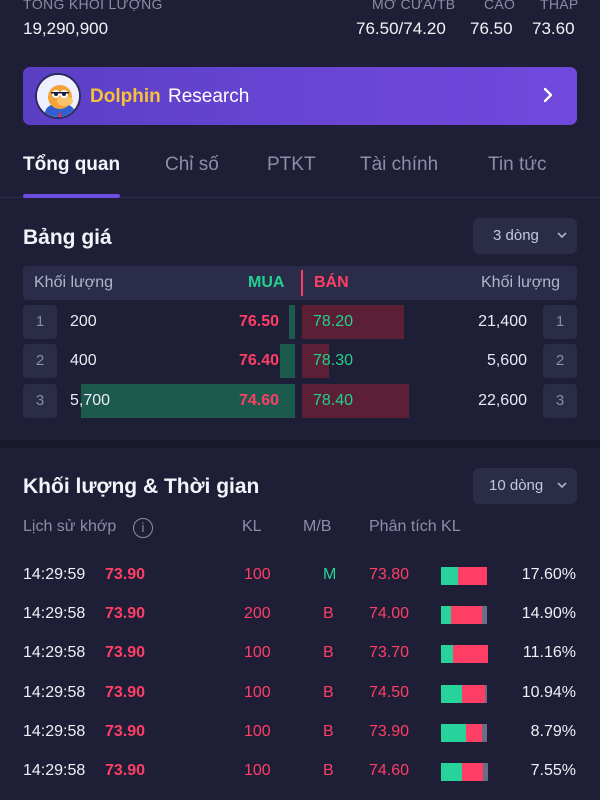 Image resolution: width=600 pixels, height=800 pixels. I want to click on open-avg-value: 76.50/74.20, so click(401, 28).